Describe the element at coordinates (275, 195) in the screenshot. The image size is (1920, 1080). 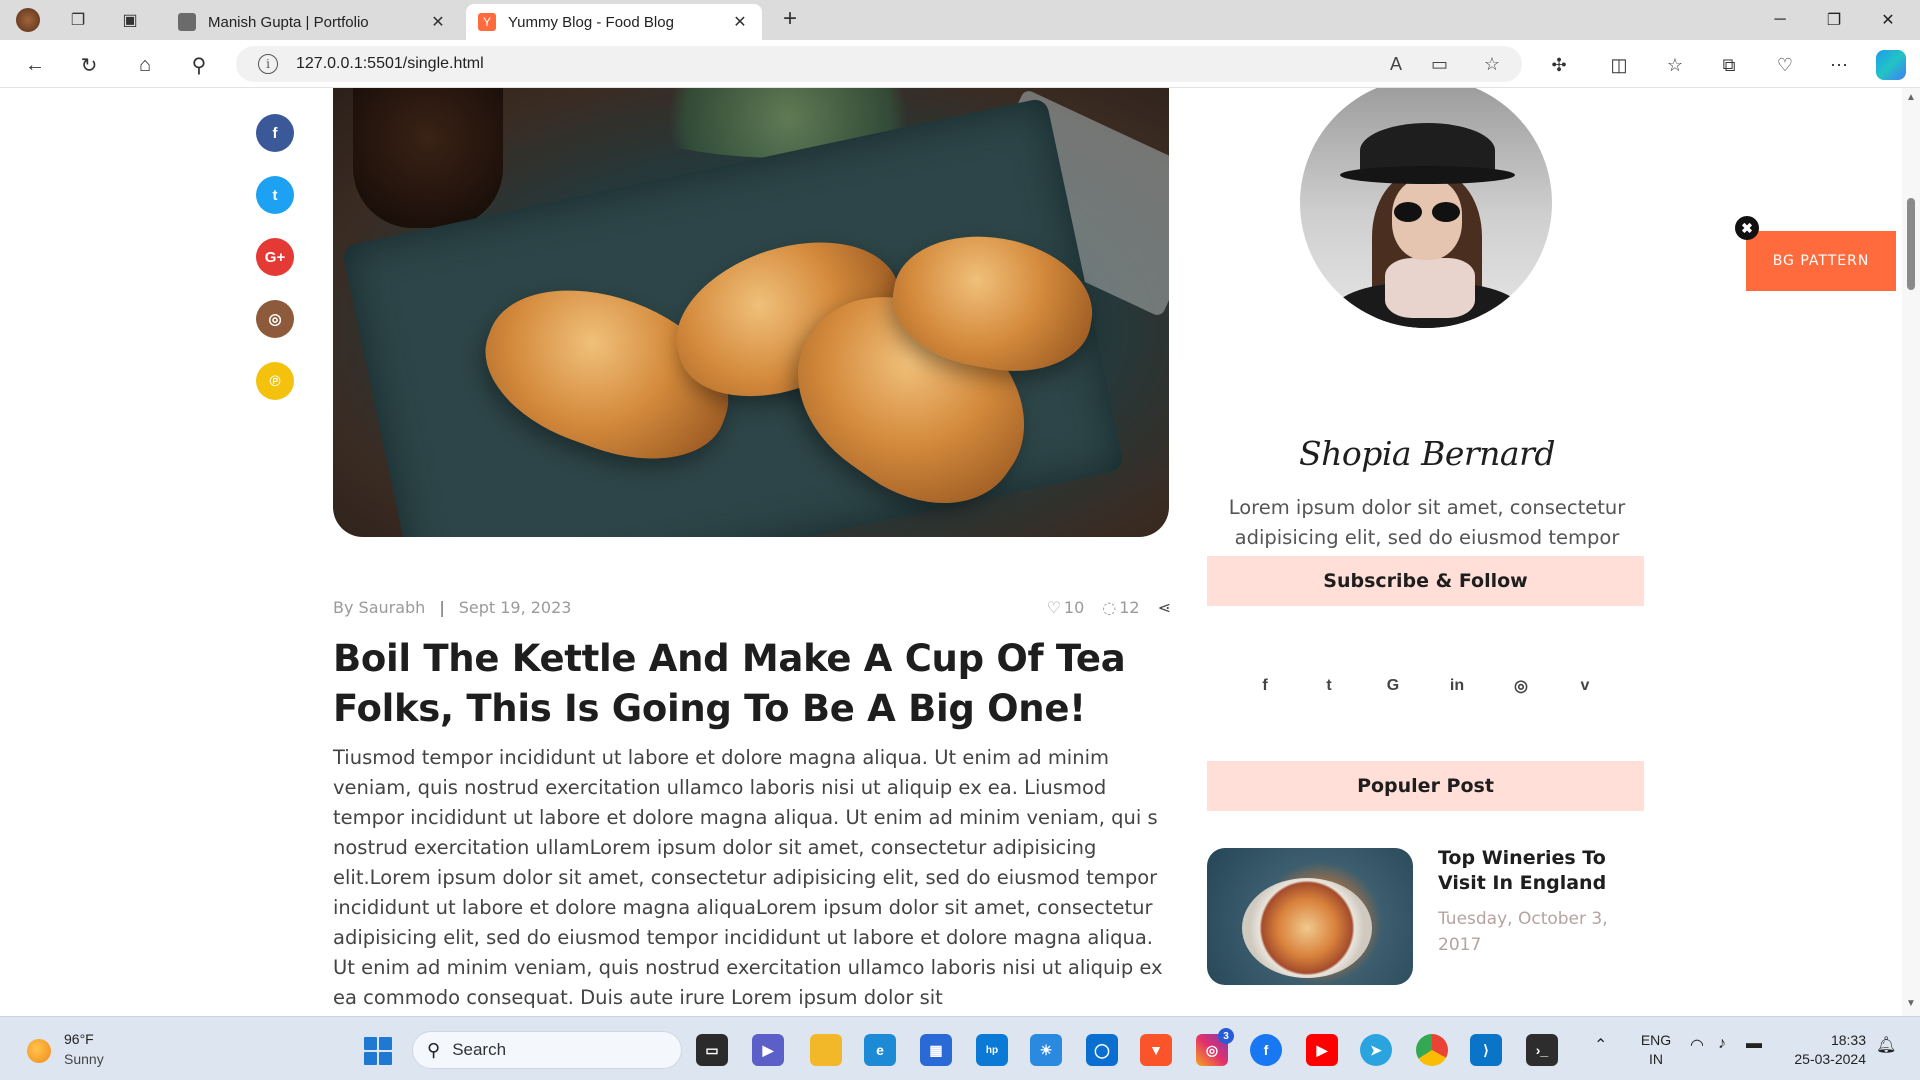
I see `twitter-share-icon: t` at that location.